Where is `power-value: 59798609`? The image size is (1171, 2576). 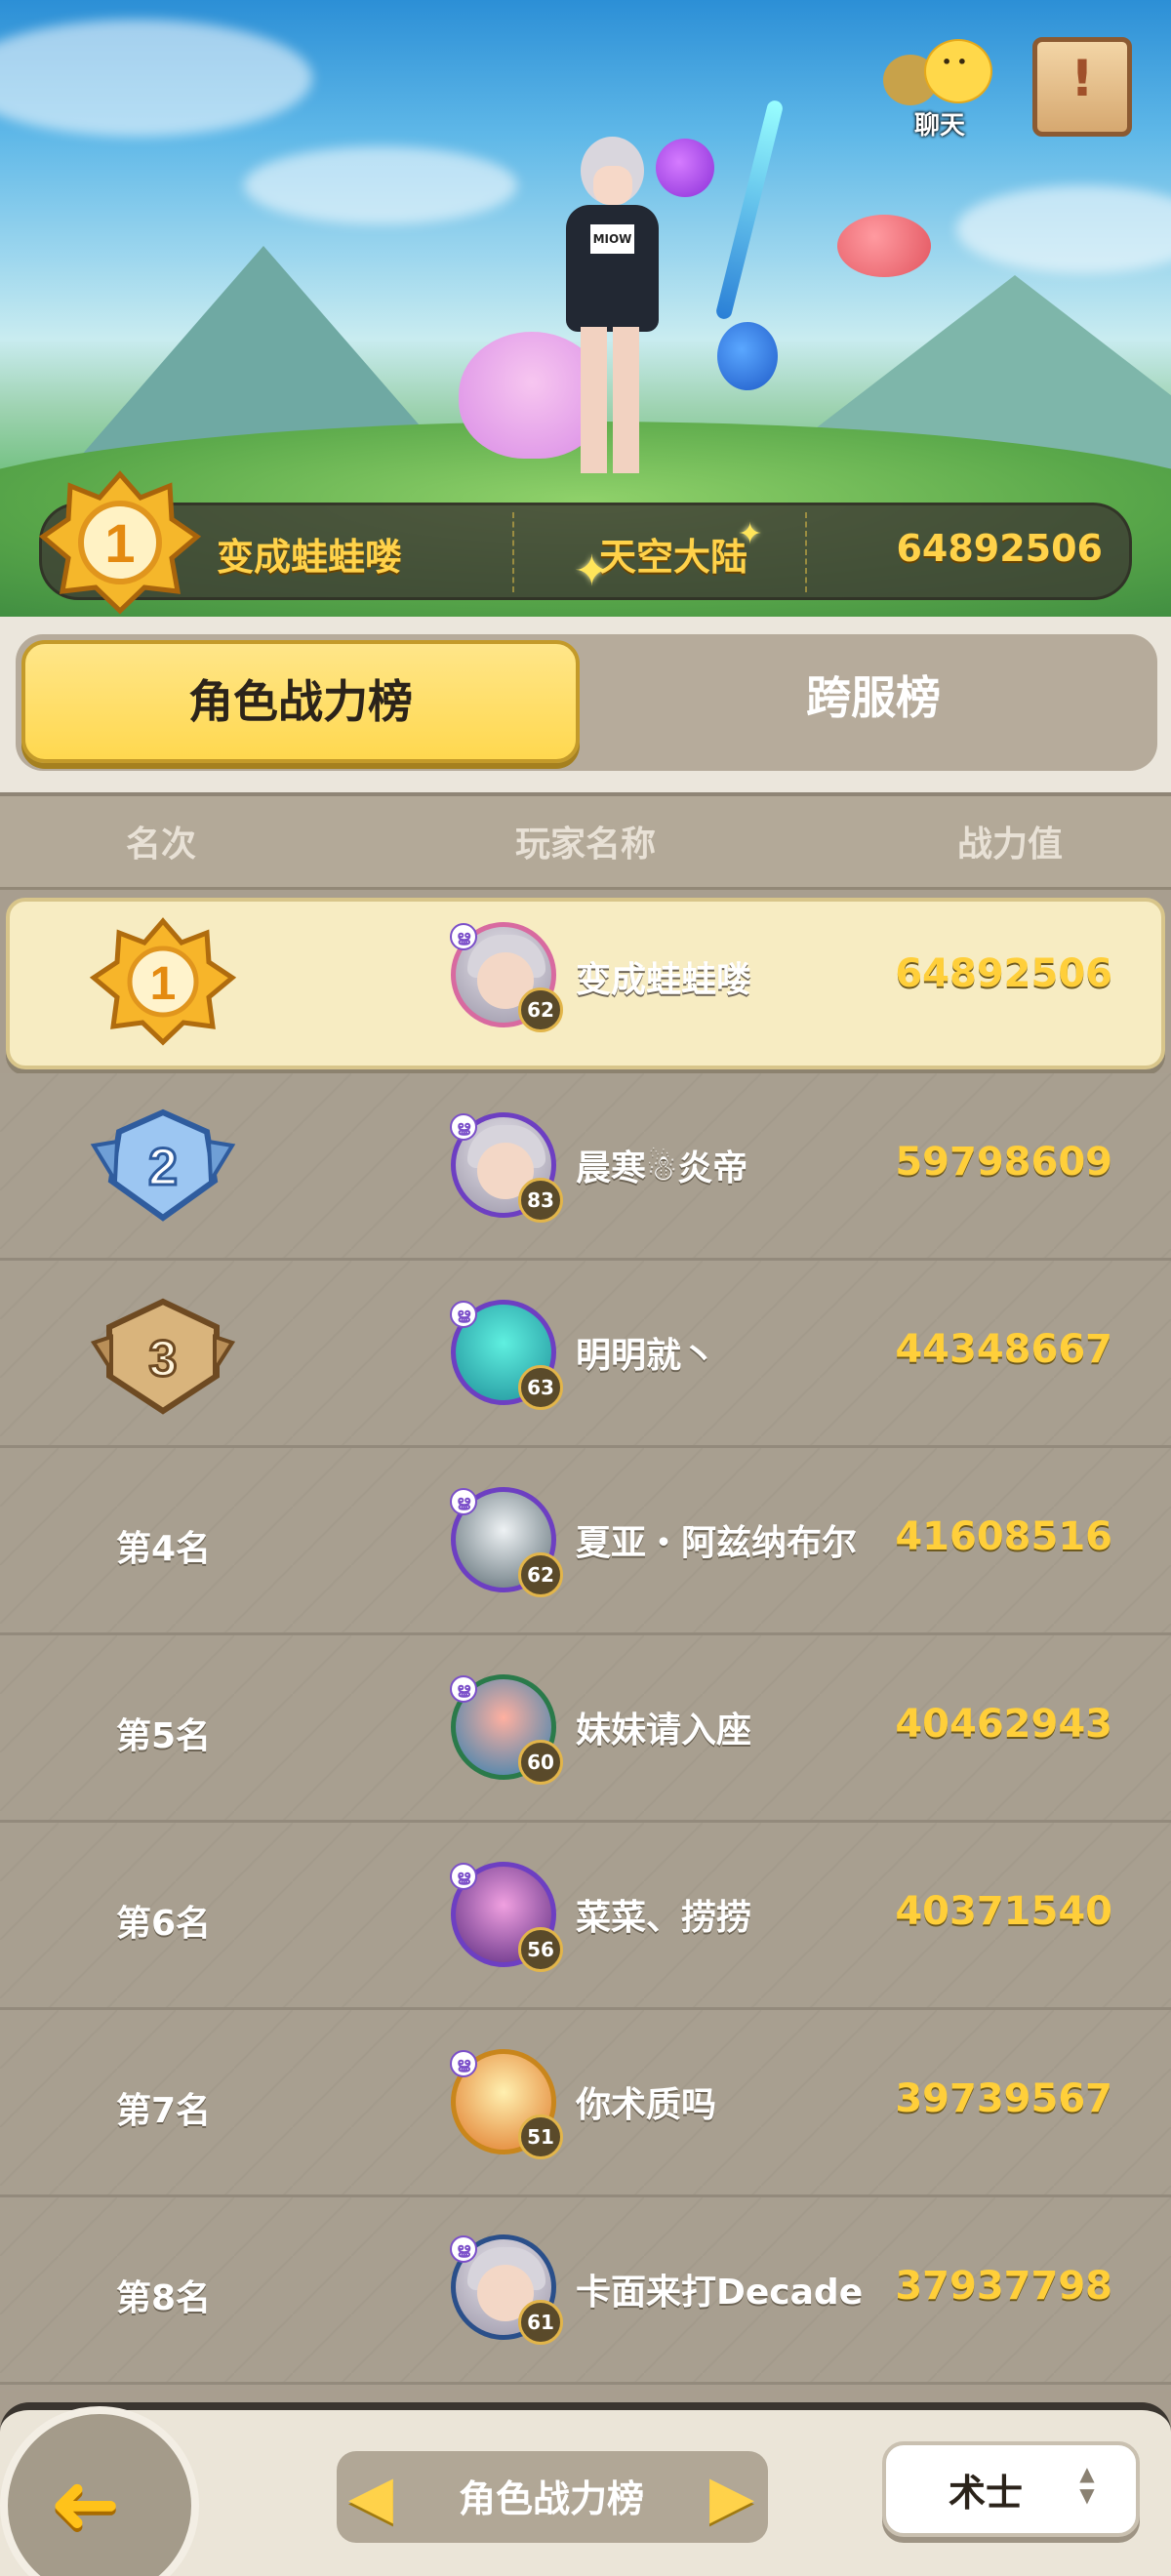 power-value: 59798609 is located at coordinates (1003, 1162).